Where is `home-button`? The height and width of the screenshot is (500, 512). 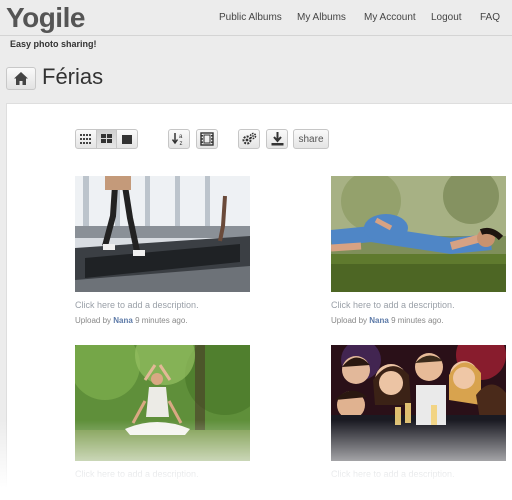 home-button is located at coordinates (21, 78).